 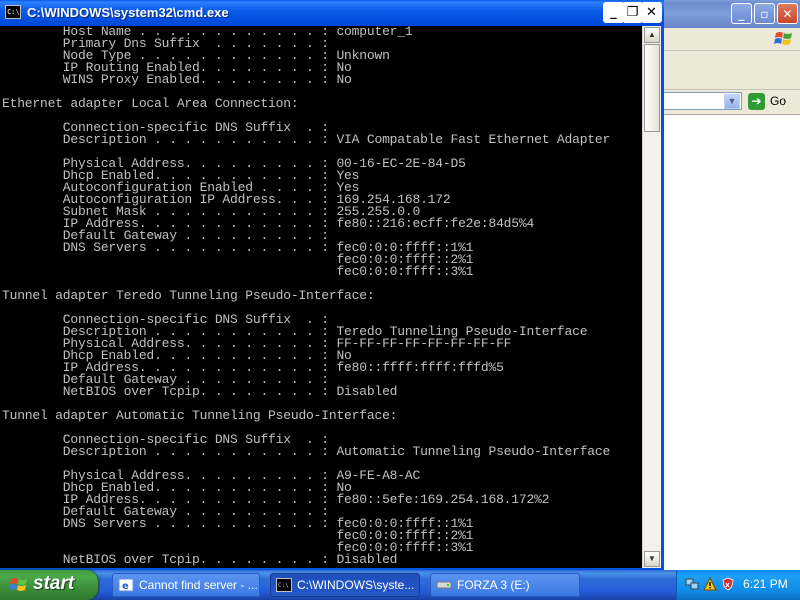 What do you see at coordinates (444, 585) in the screenshot?
I see `drive-icon` at bounding box center [444, 585].